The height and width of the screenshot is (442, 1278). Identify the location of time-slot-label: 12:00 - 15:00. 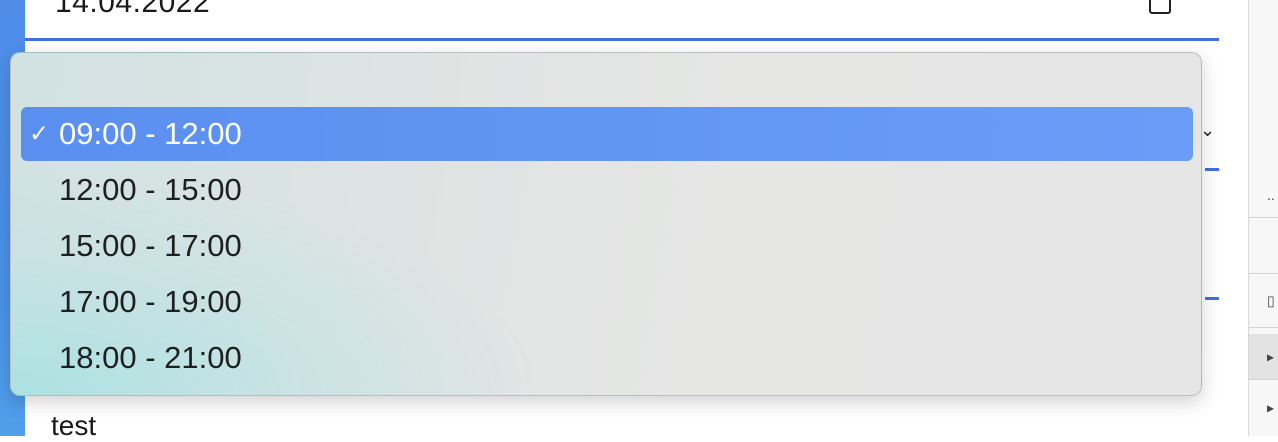
(150, 189).